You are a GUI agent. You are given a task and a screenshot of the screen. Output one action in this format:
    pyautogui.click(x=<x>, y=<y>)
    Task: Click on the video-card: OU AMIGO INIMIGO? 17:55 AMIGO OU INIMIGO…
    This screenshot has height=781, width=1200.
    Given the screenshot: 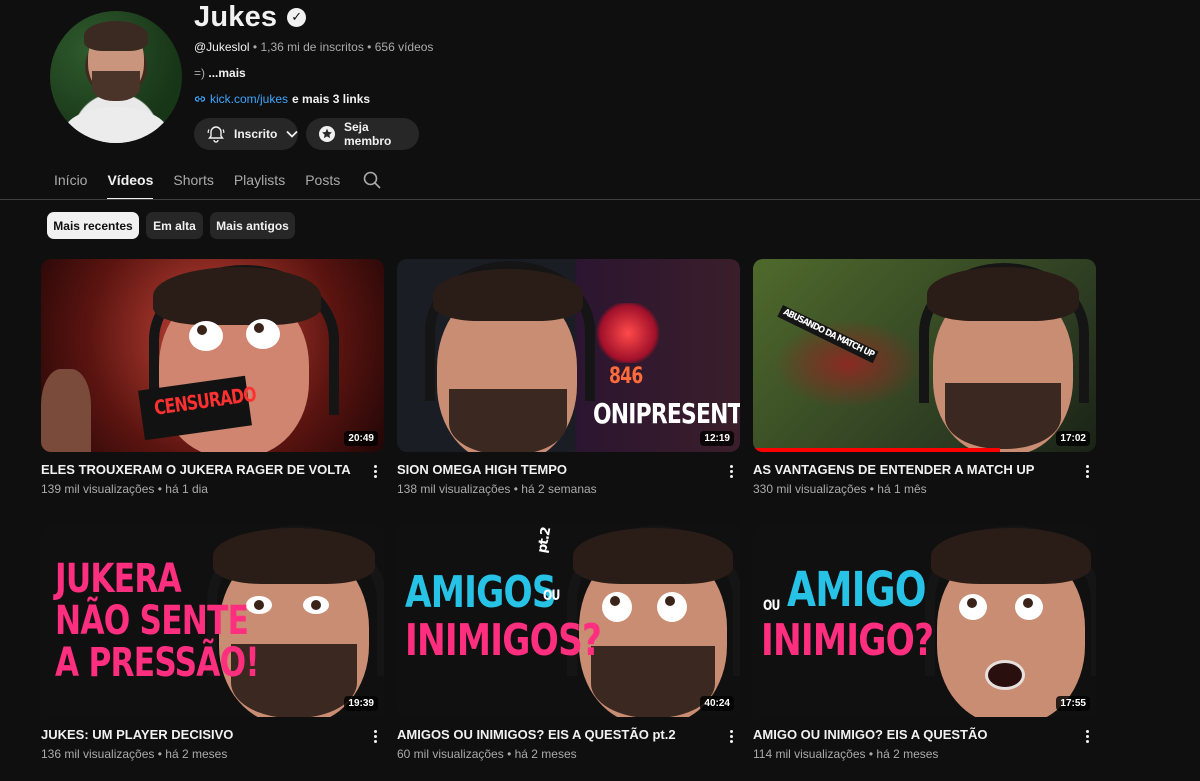 What is the action you would take?
    pyautogui.click(x=924, y=642)
    